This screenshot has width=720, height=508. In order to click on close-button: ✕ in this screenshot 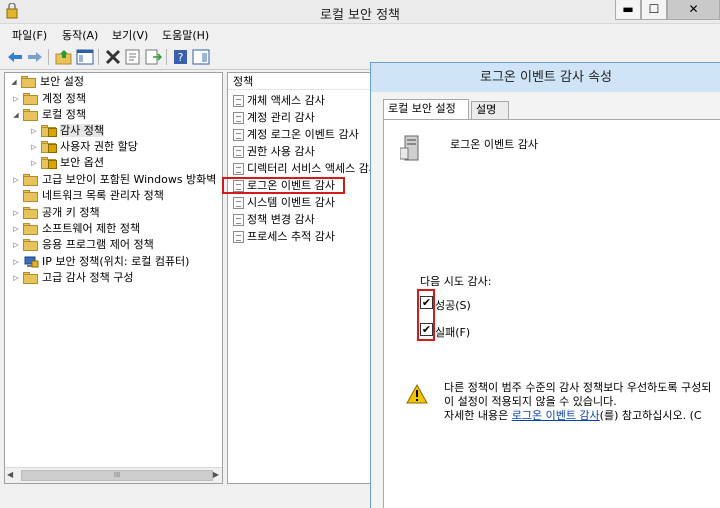, I will do `click(693, 10)`.